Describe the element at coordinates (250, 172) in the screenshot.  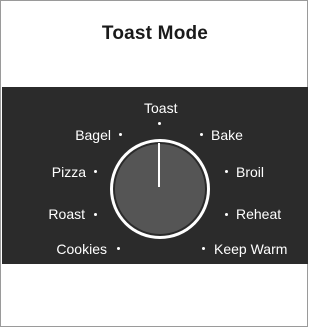
I see `dial-option-broil: Broil` at that location.